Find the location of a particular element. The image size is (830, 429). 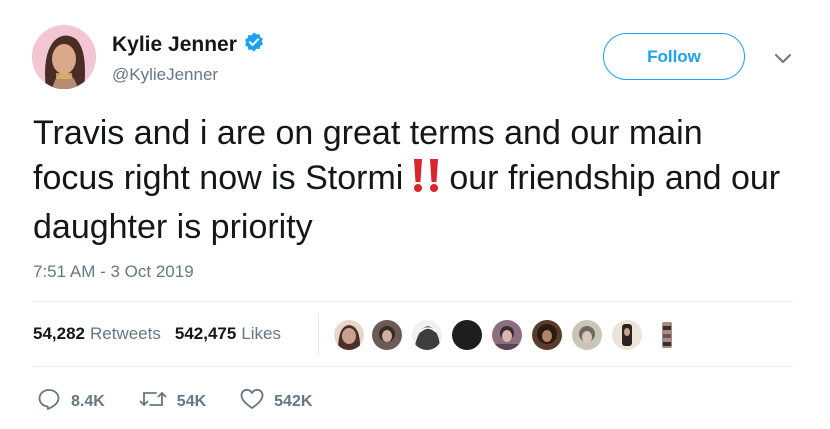

author-avatar is located at coordinates (64, 57).